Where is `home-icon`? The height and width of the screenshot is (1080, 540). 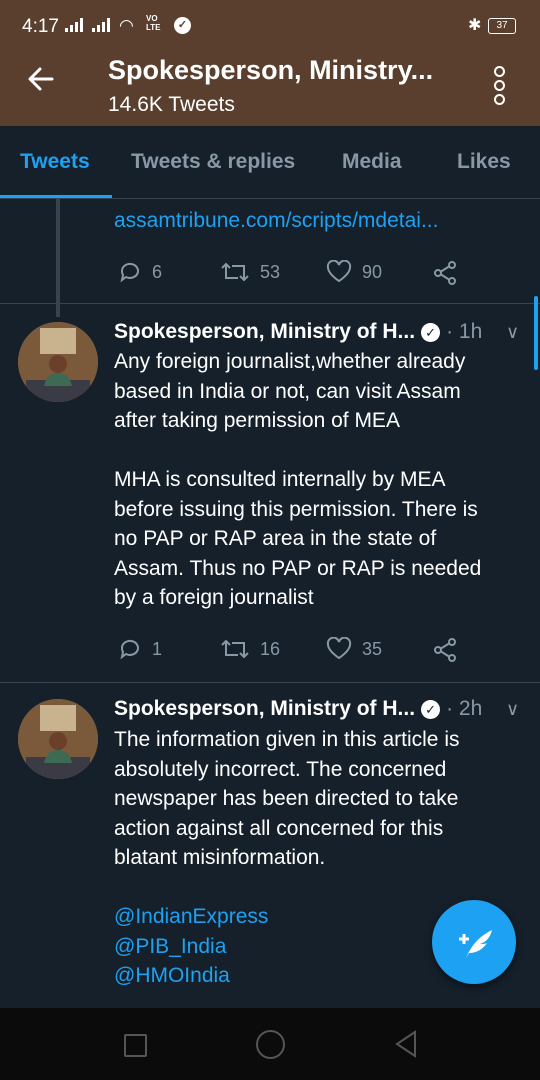 home-icon is located at coordinates (270, 1044).